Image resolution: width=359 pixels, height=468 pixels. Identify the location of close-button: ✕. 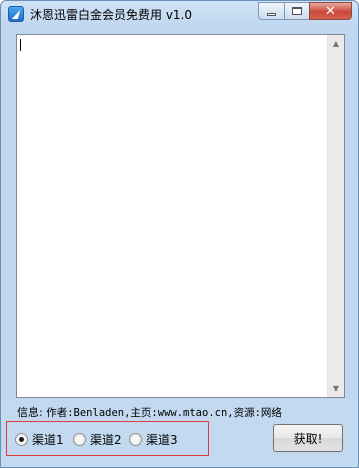
(330, 11).